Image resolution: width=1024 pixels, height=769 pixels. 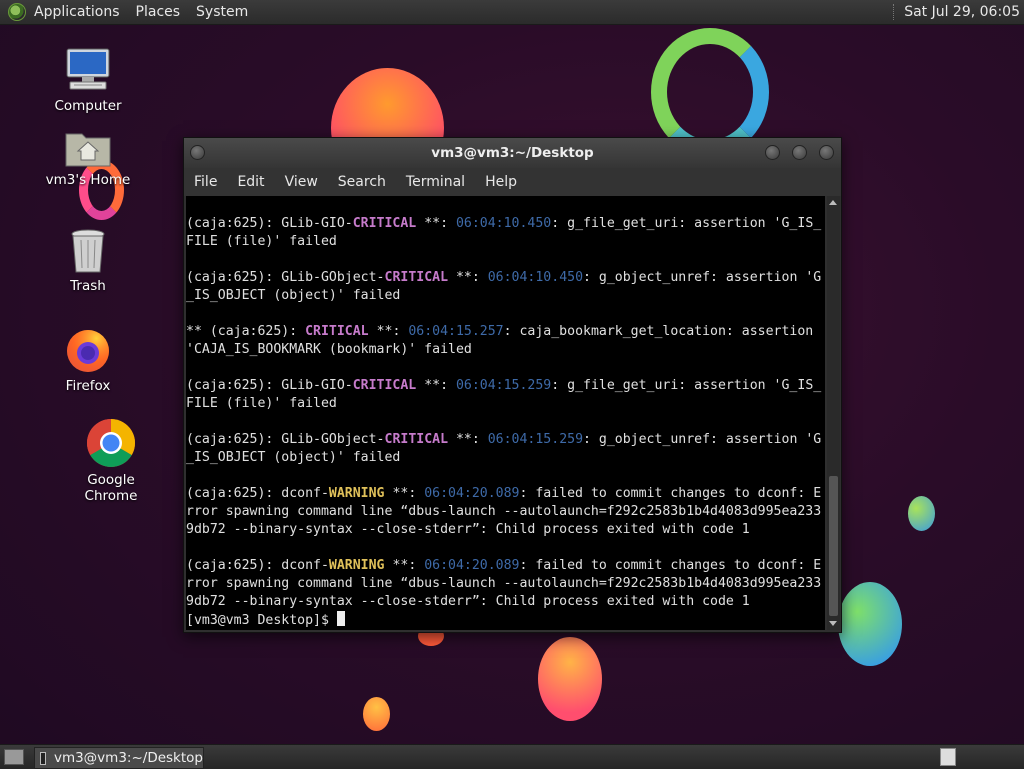 I want to click on desktop-icon-label: Computer, so click(x=88, y=106).